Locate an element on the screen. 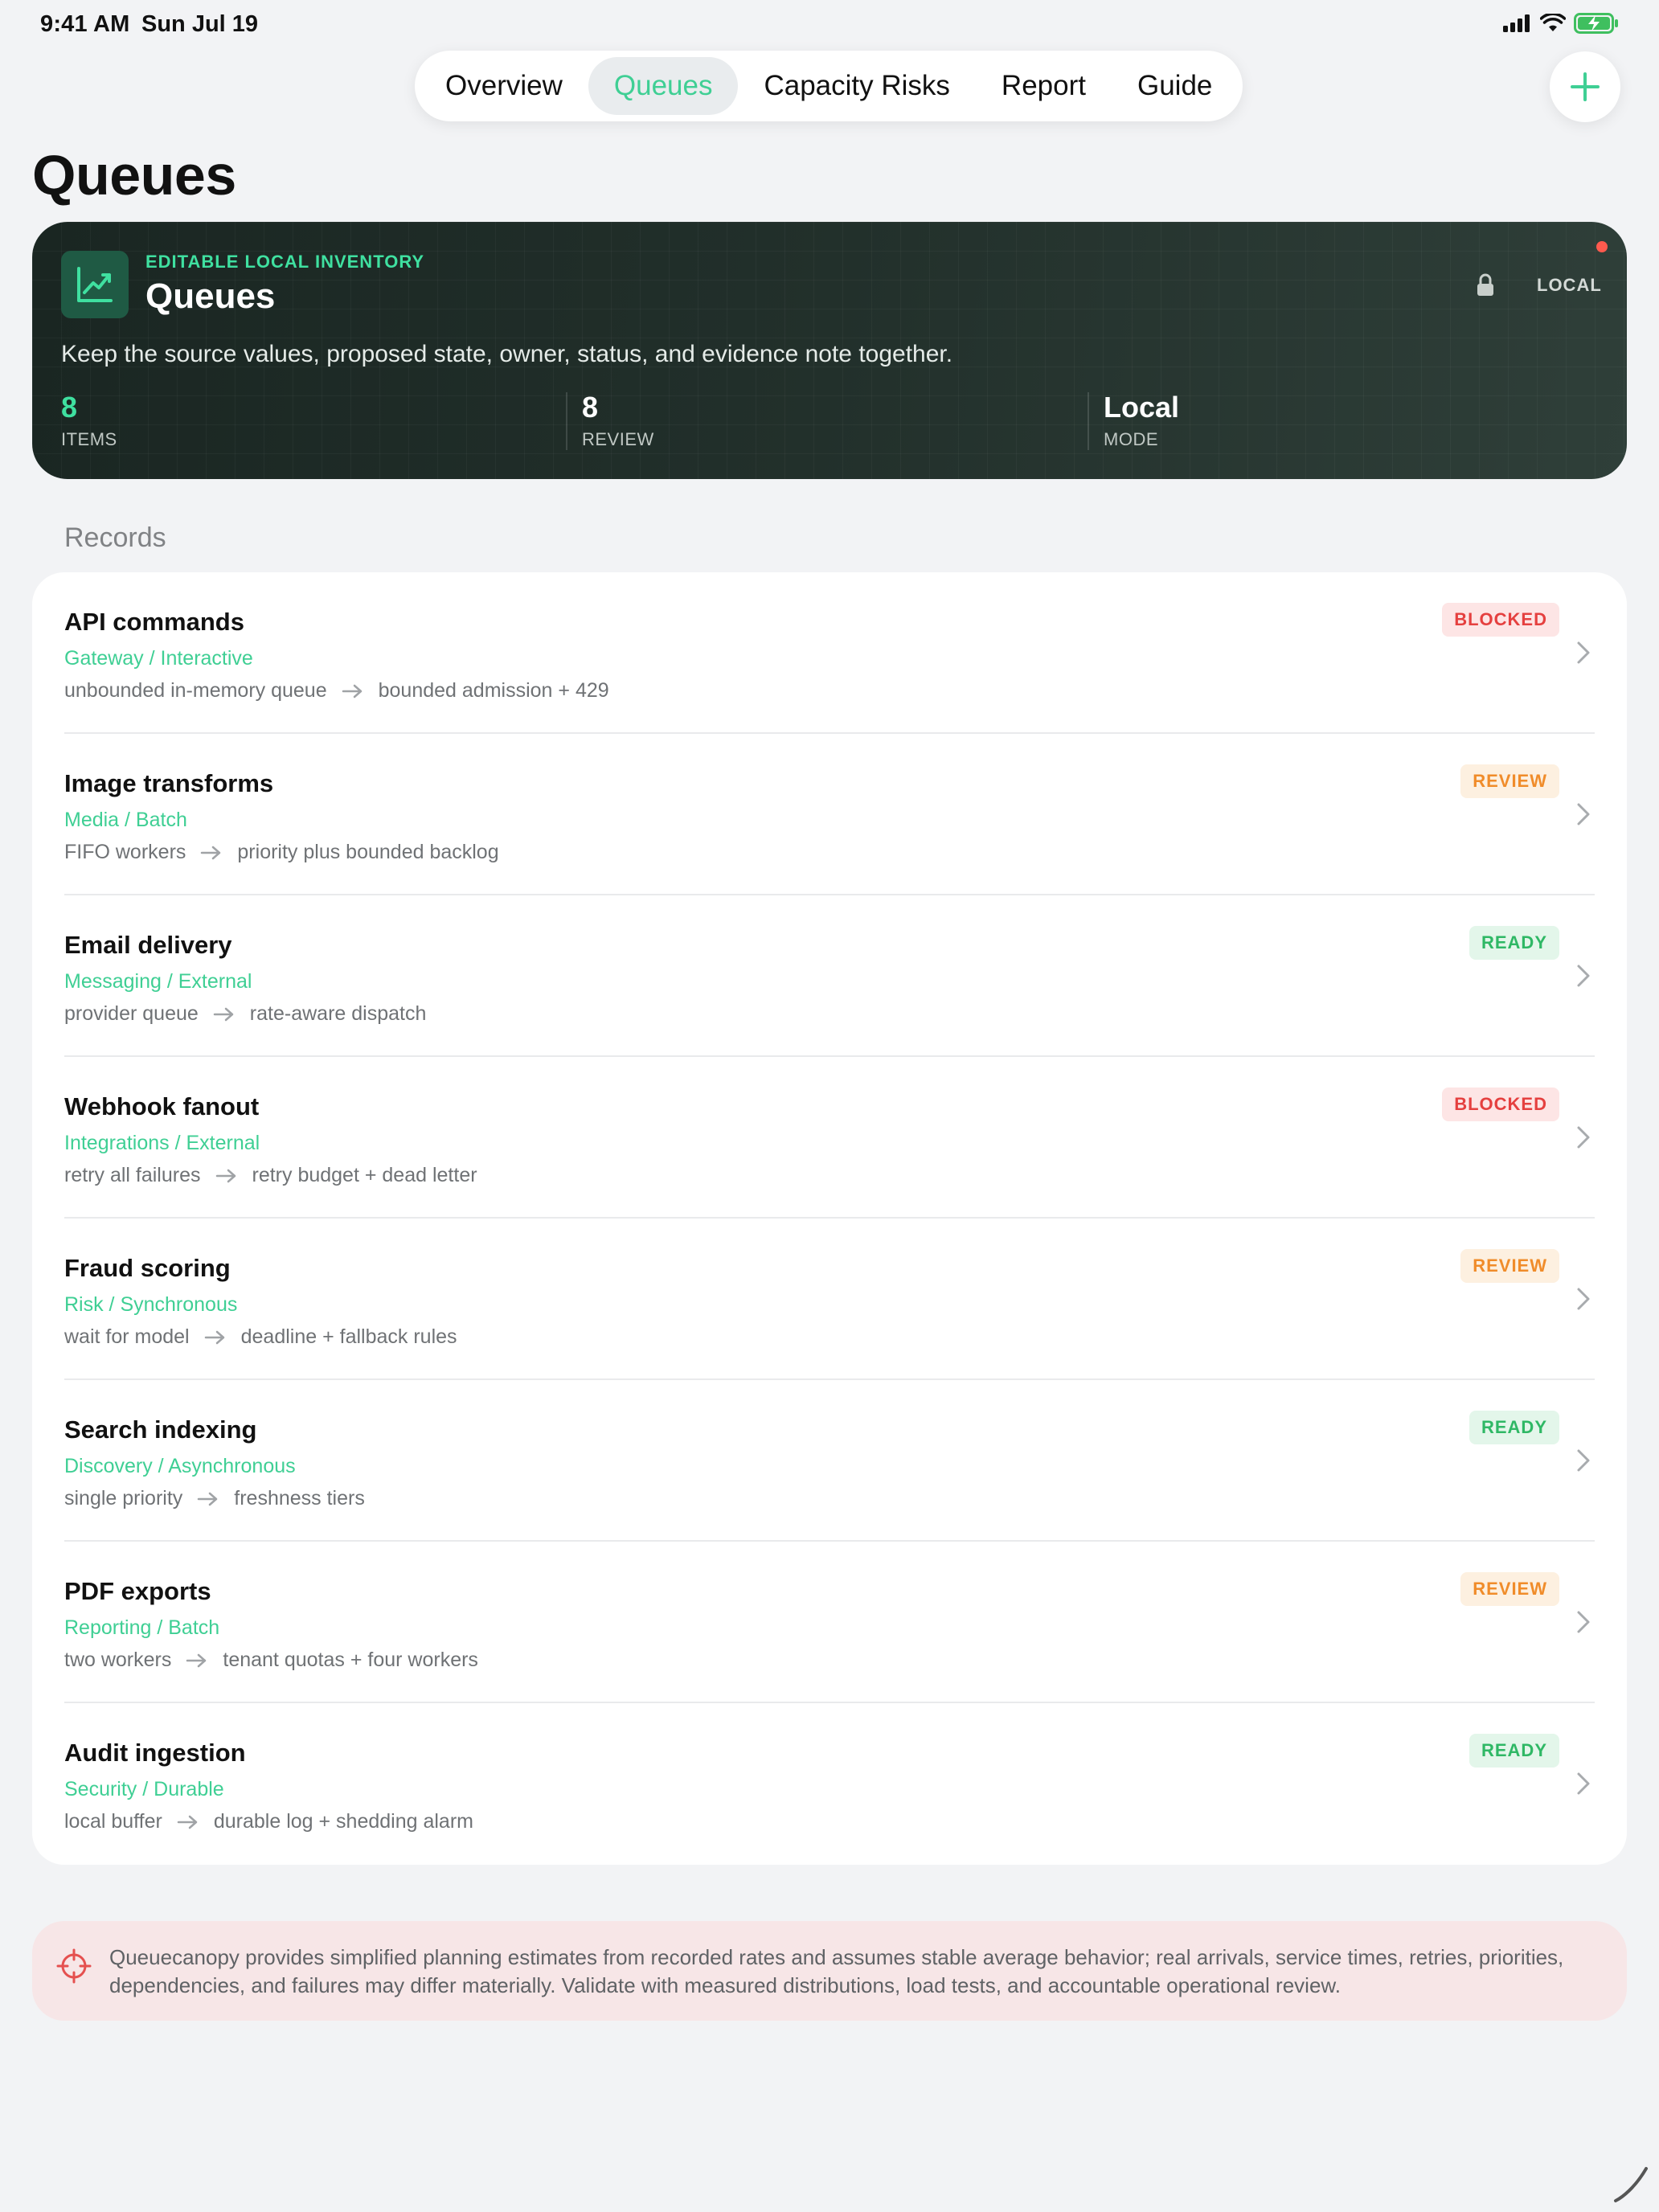 The width and height of the screenshot is (1659, 2212). record-flow: two workers tenant quotas + four workers is located at coordinates (271, 1661).